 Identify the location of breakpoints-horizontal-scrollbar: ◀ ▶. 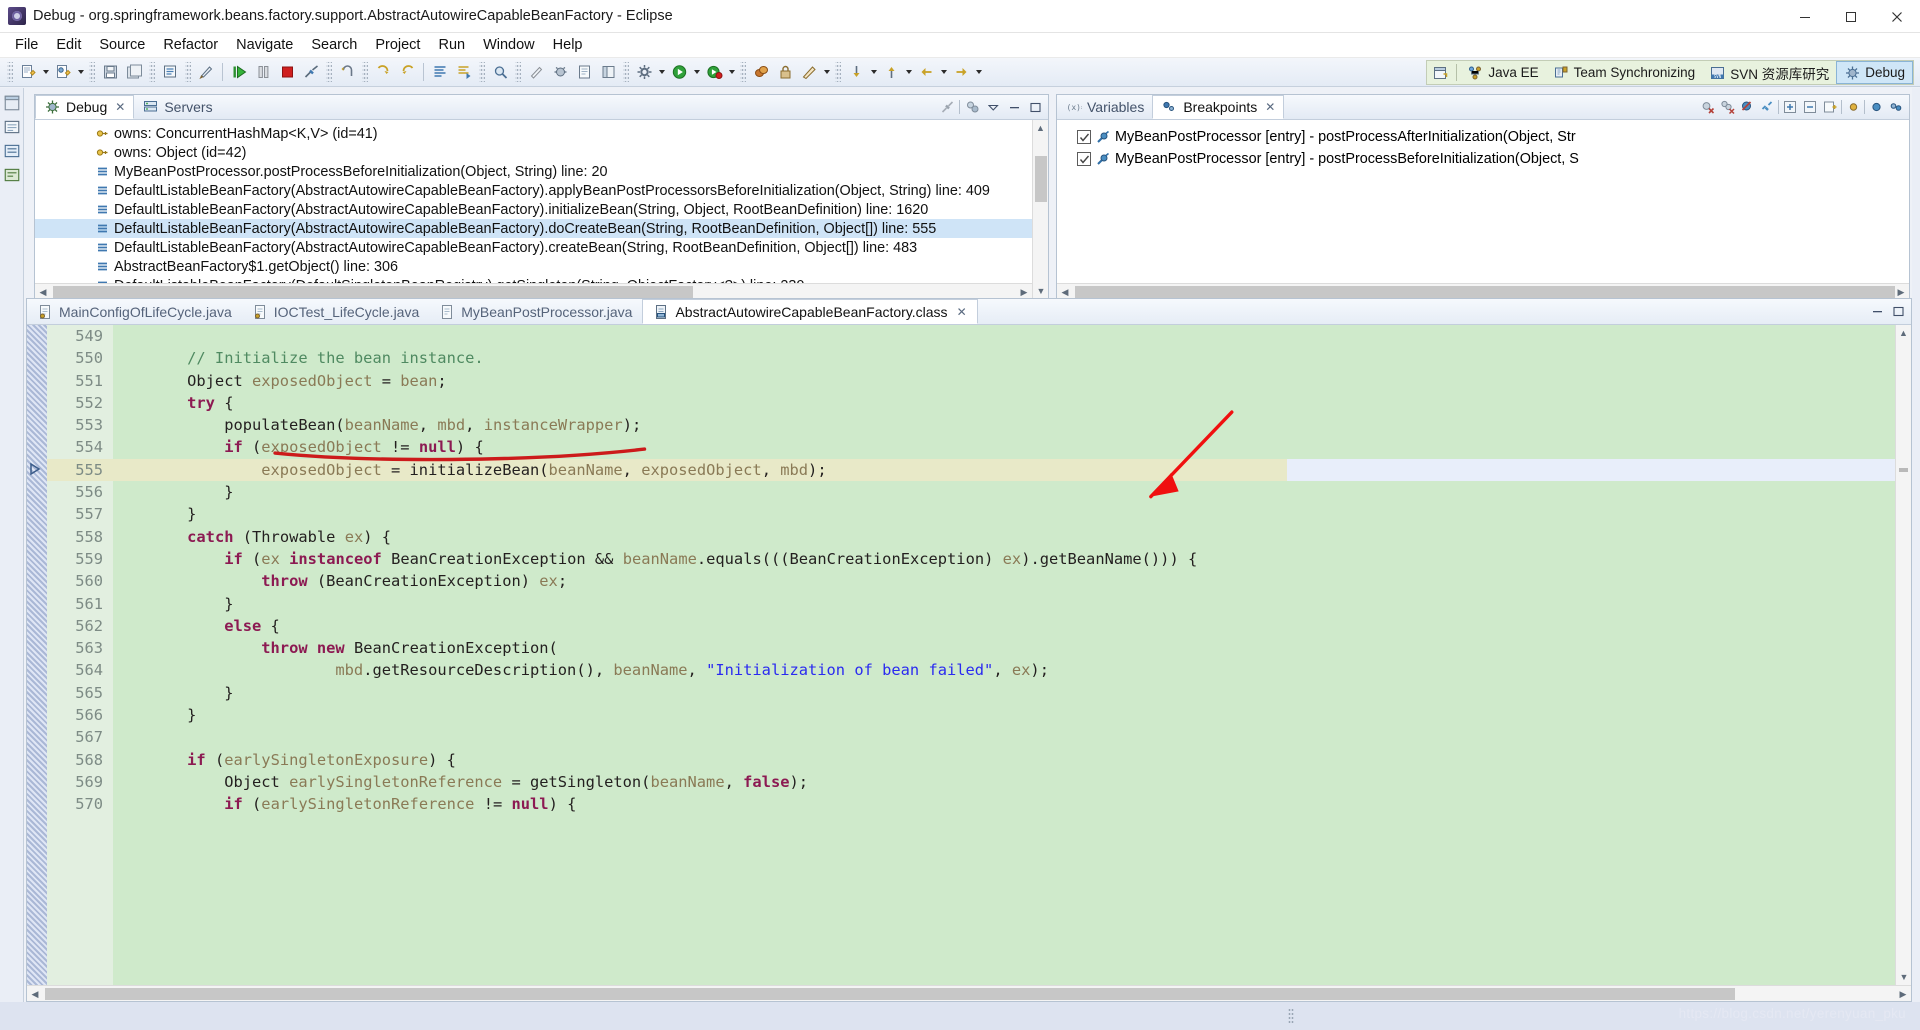
(1483, 291).